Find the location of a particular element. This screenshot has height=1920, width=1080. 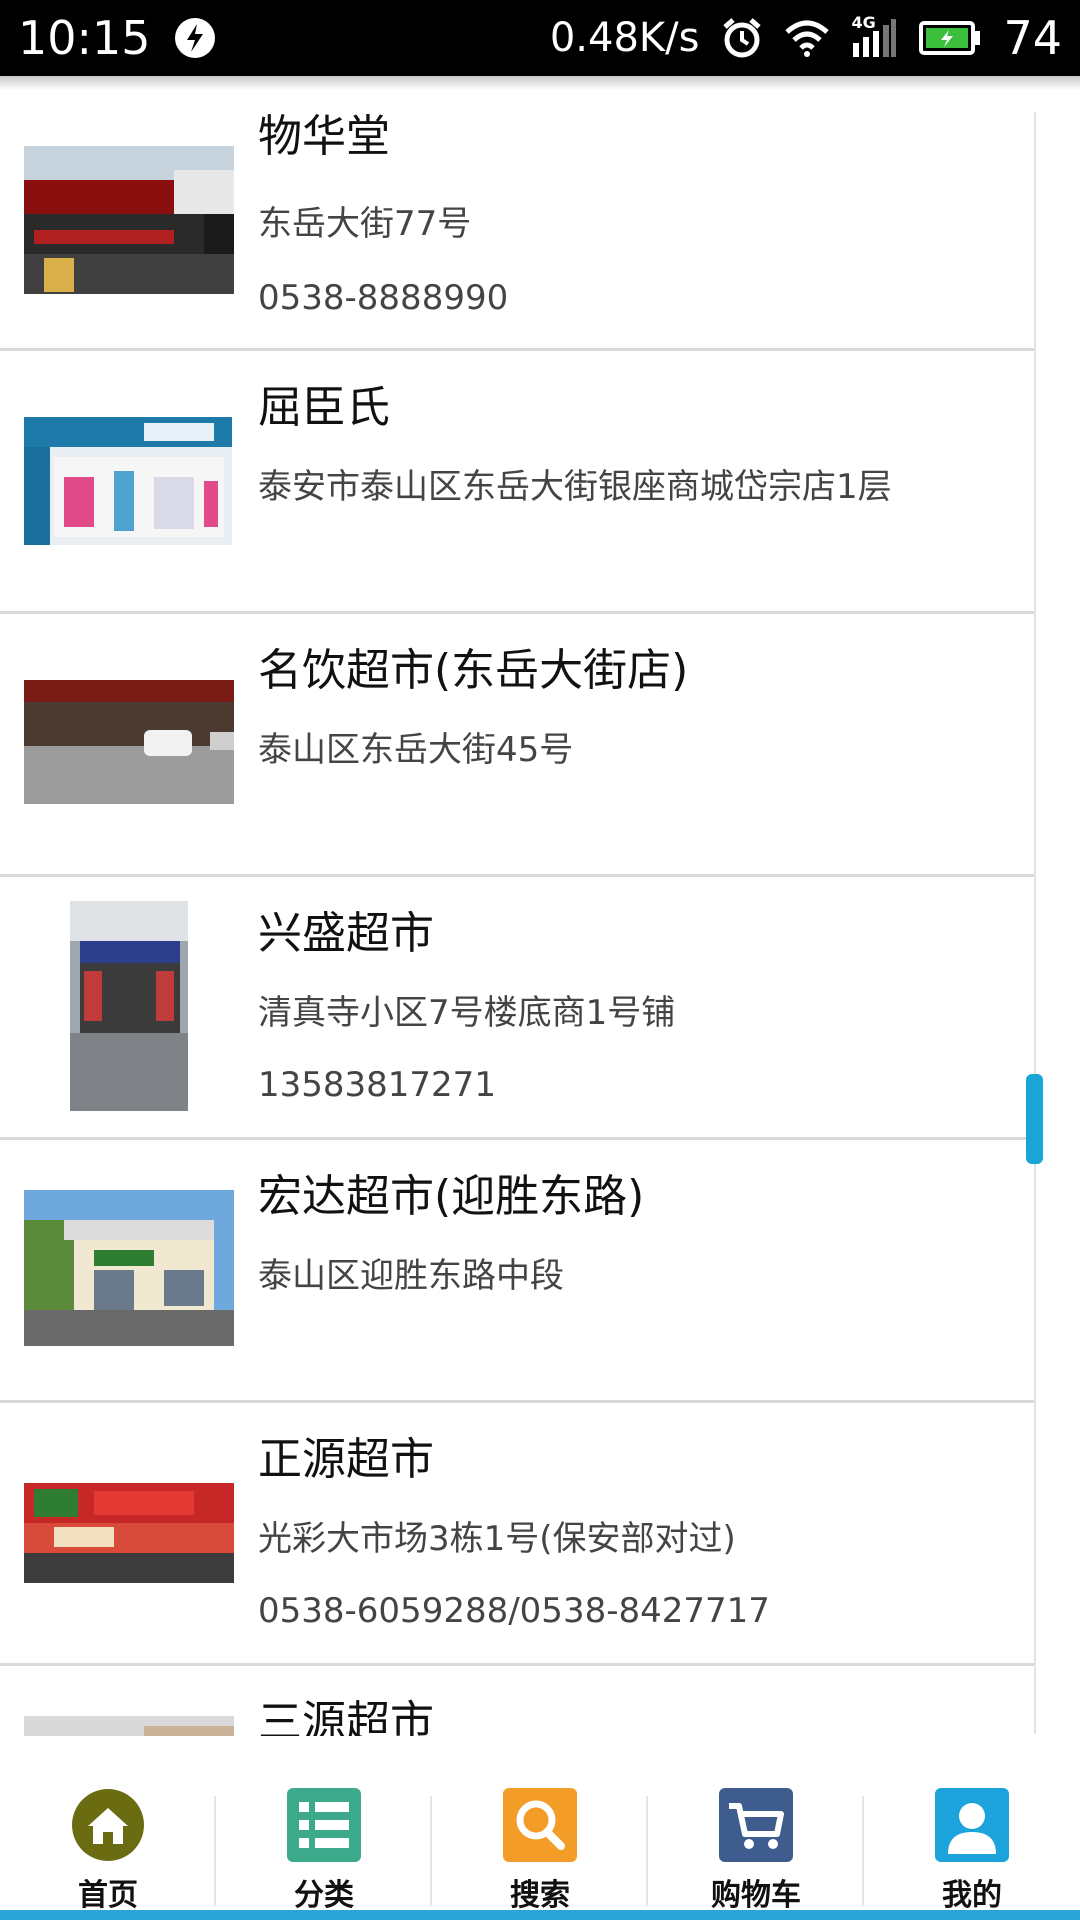

store-row: 兴盛超市 清真寺小区7号楼底商1号铺 13583817271 is located at coordinates (517, 1008).